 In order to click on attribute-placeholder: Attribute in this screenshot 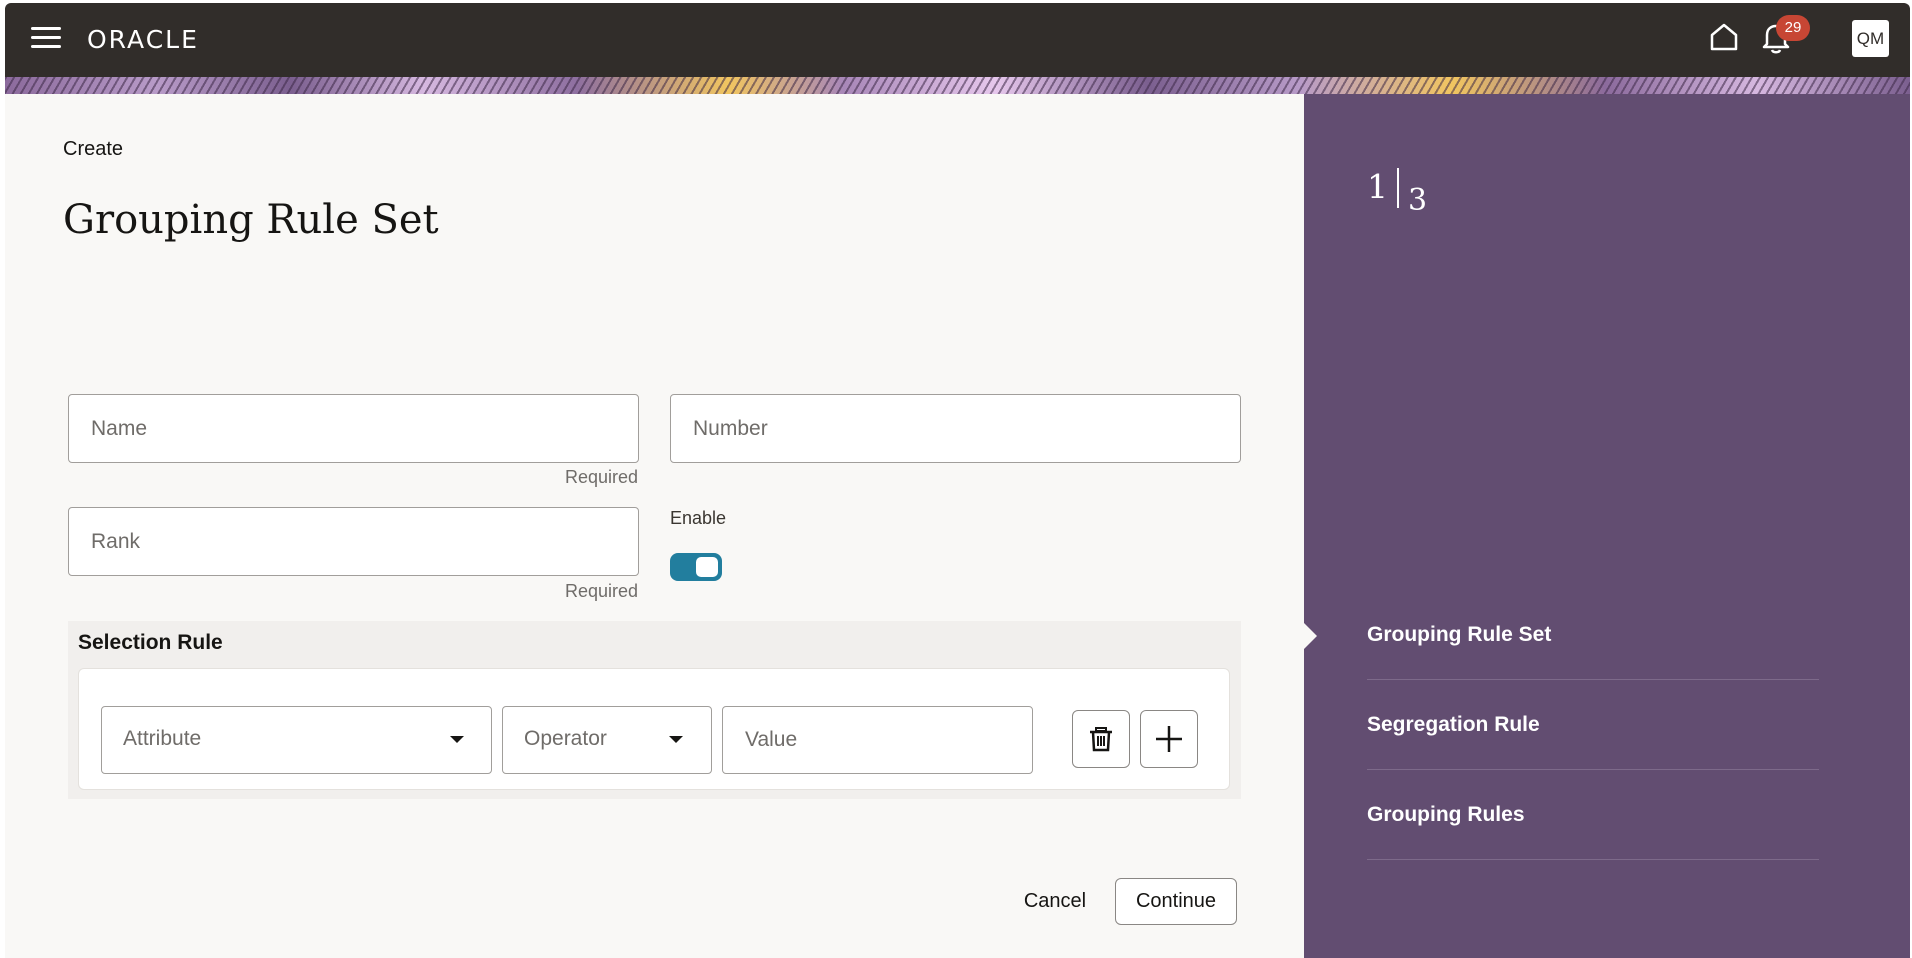, I will do `click(162, 738)`.